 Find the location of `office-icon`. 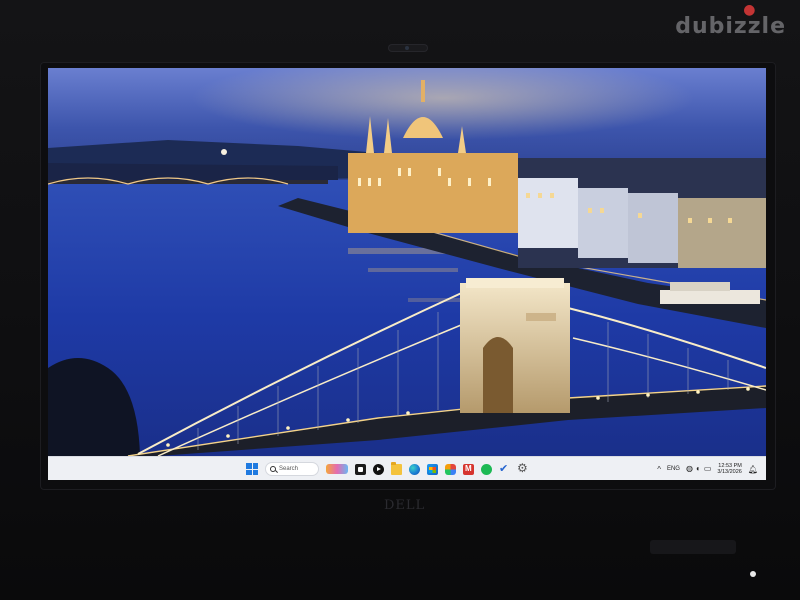

office-icon is located at coordinates (468, 469).